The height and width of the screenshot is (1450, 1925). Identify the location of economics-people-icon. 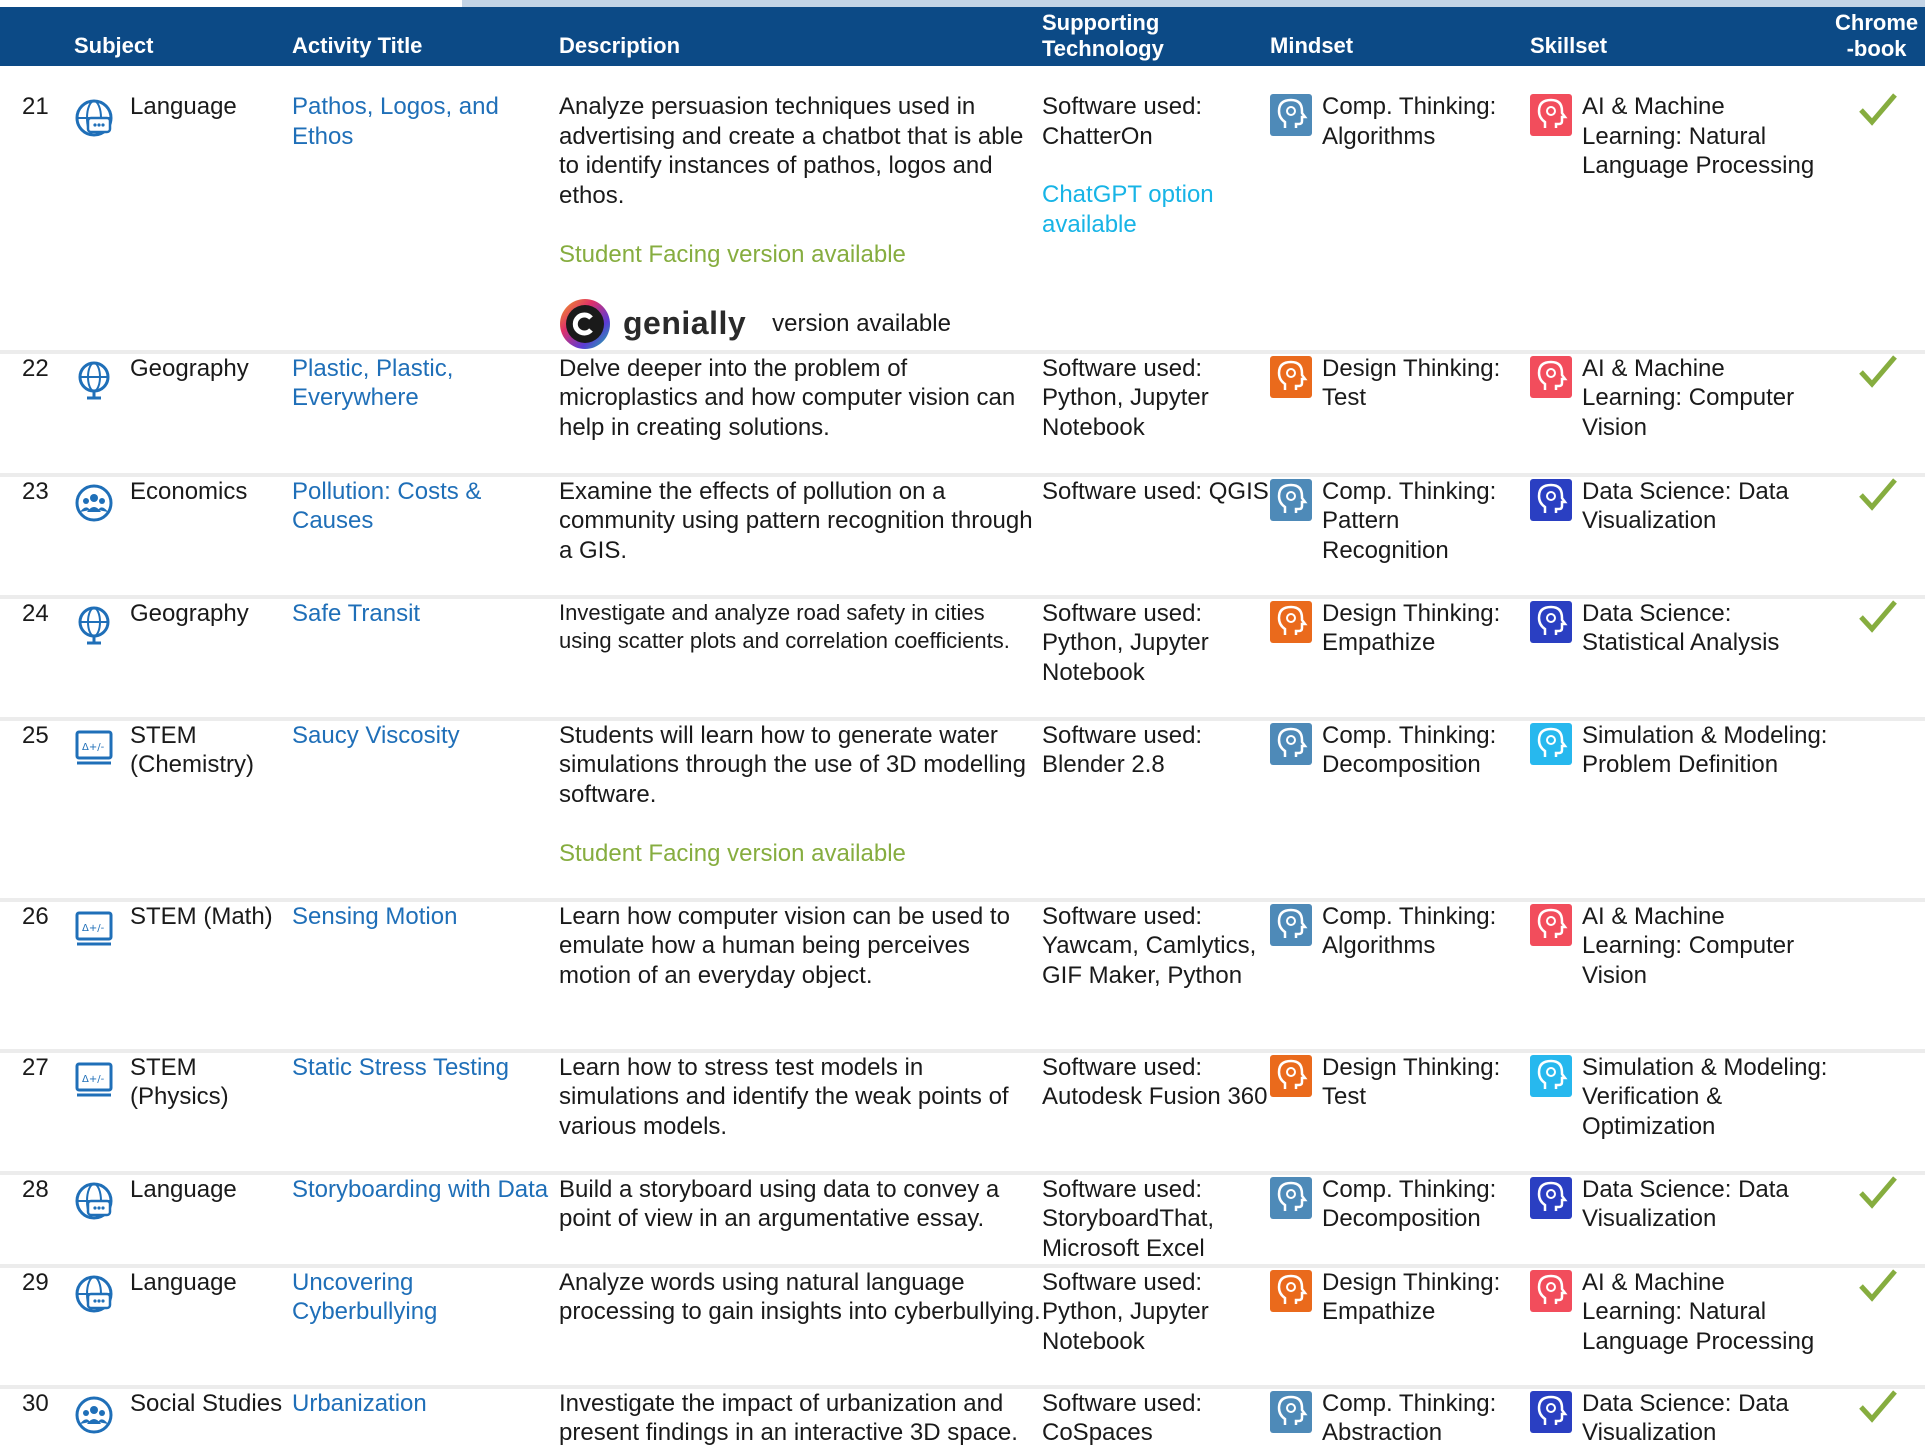
(94, 503).